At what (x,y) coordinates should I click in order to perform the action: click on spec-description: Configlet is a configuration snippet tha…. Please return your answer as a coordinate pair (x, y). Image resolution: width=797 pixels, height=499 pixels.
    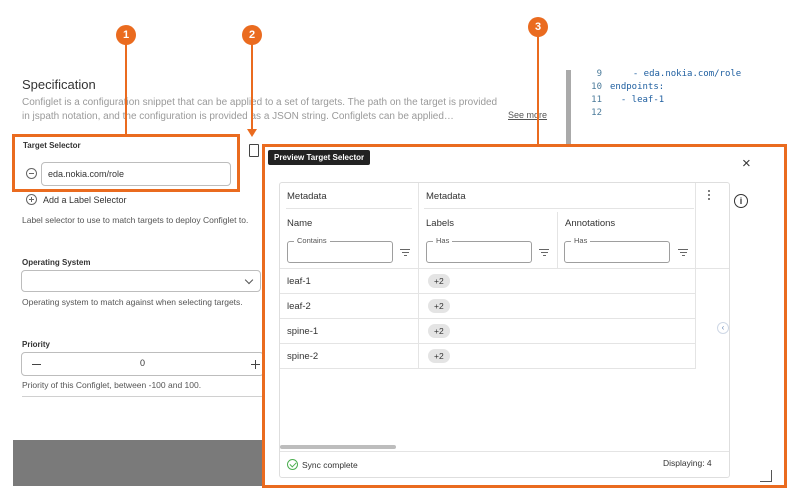
    Looking at the image, I should click on (260, 109).